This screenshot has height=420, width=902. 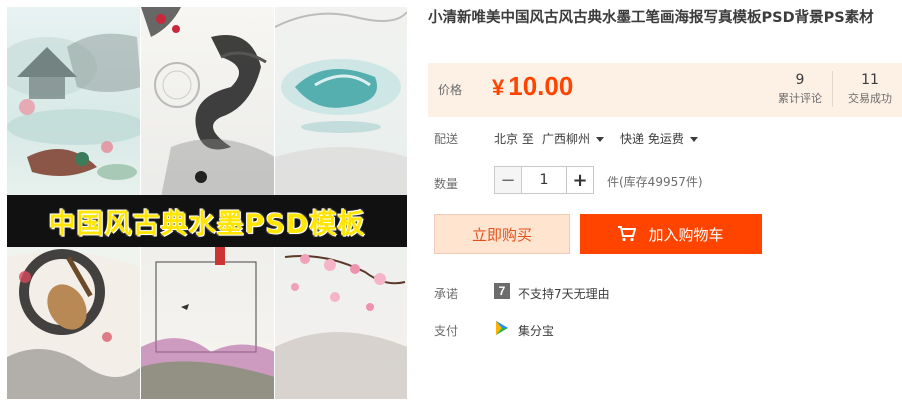 What do you see at coordinates (870, 89) in the screenshot?
I see `deals-stat: 11 交易成功` at bounding box center [870, 89].